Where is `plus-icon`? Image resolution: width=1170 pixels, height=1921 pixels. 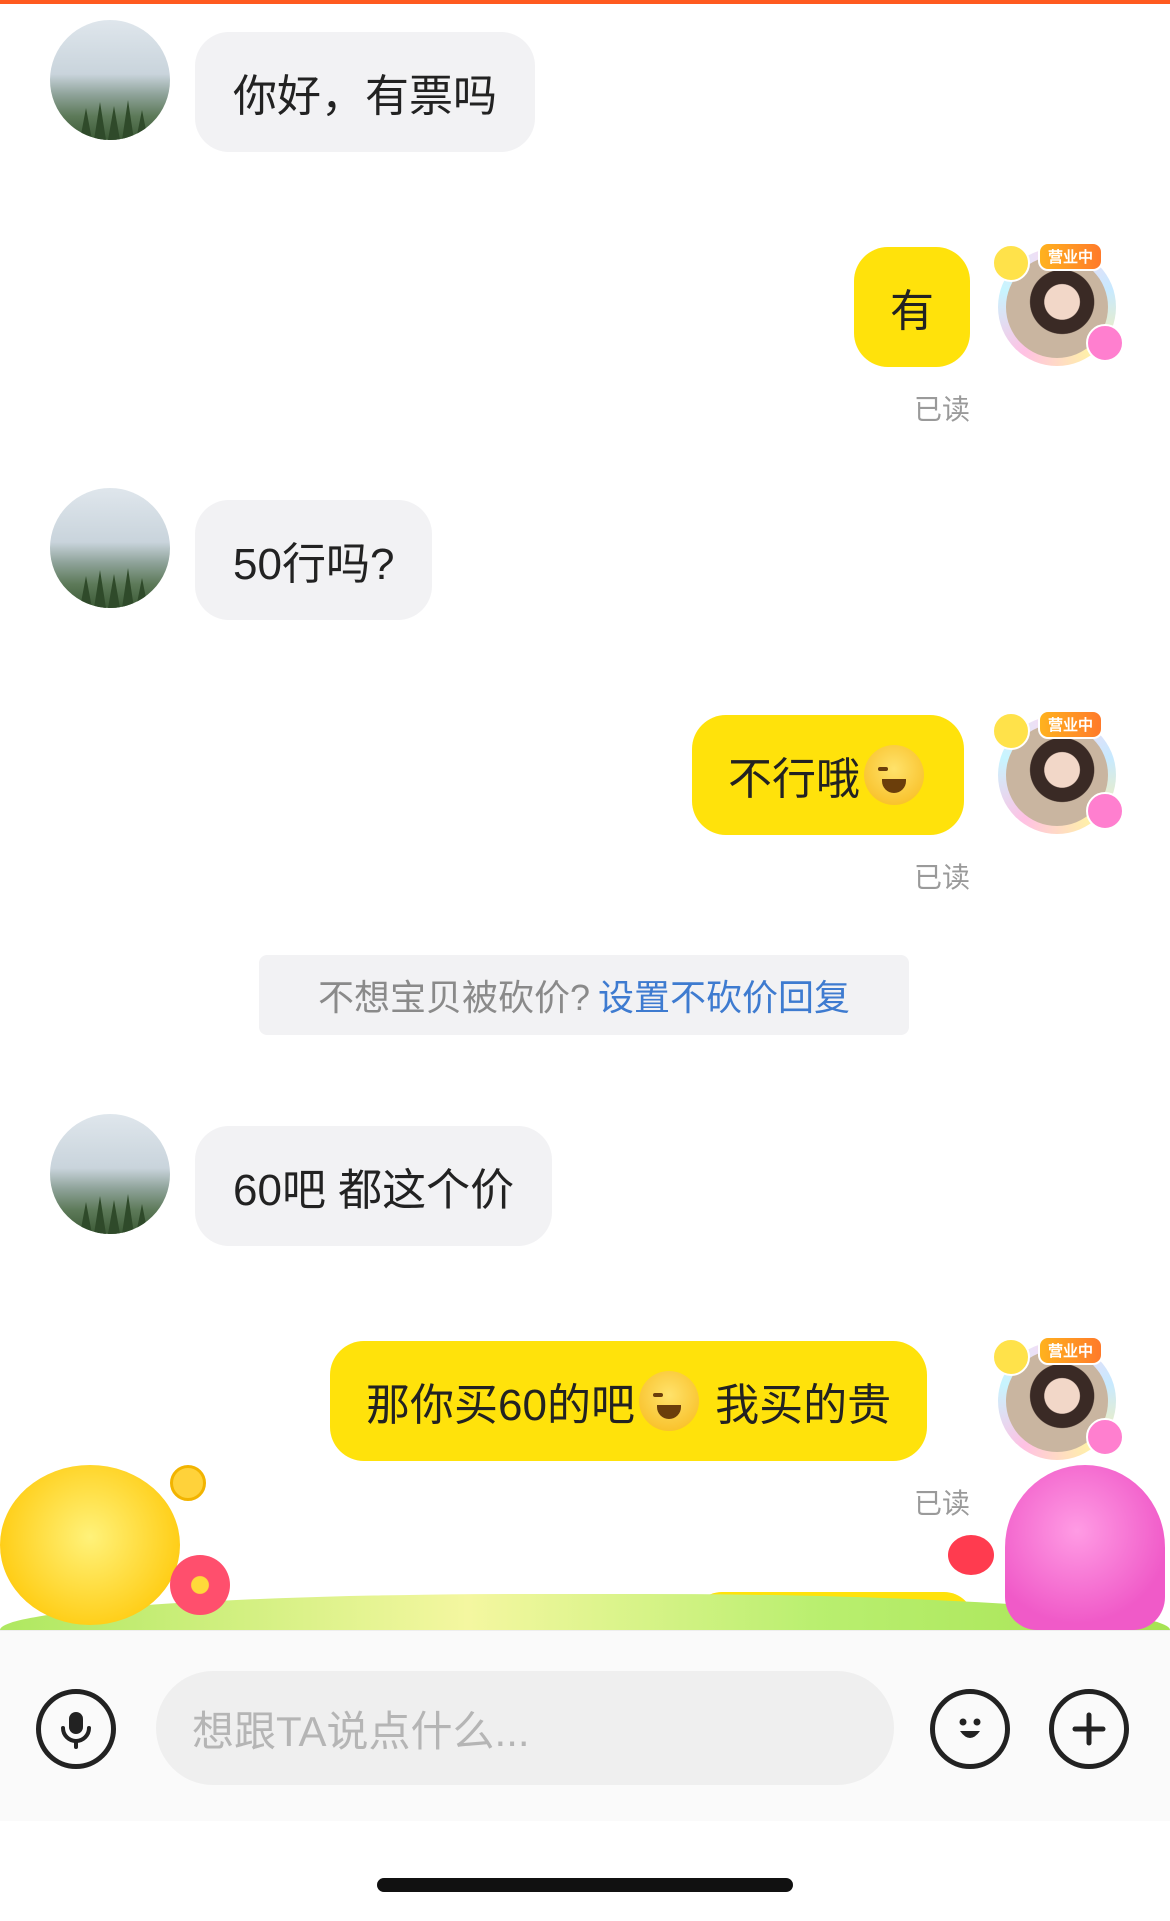
plus-icon is located at coordinates (1089, 1729).